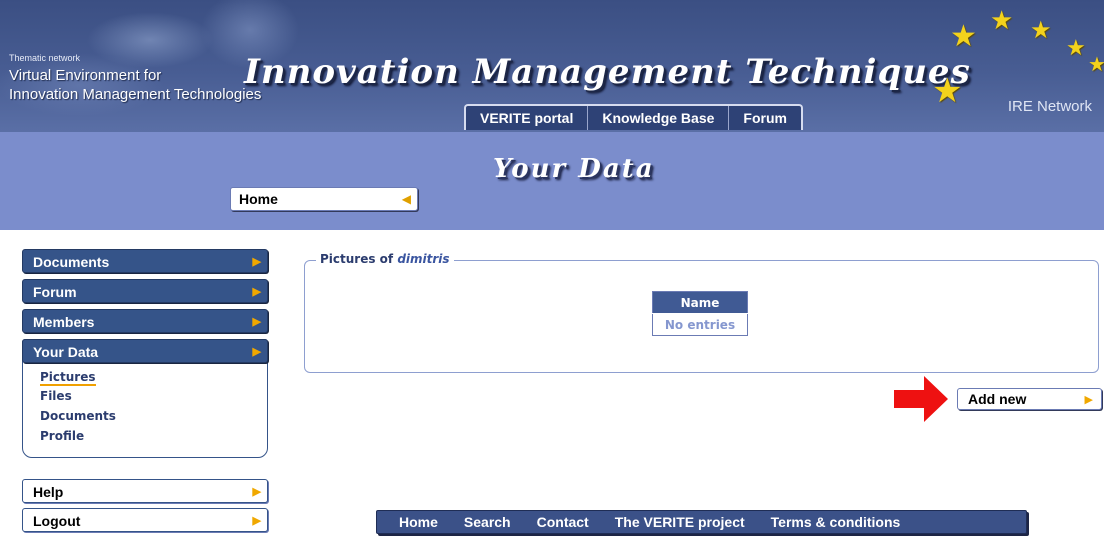 Image resolution: width=1104 pixels, height=540 pixels. What do you see at coordinates (659, 118) in the screenshot?
I see `tab-knowledge-base: Knowledge Base` at bounding box center [659, 118].